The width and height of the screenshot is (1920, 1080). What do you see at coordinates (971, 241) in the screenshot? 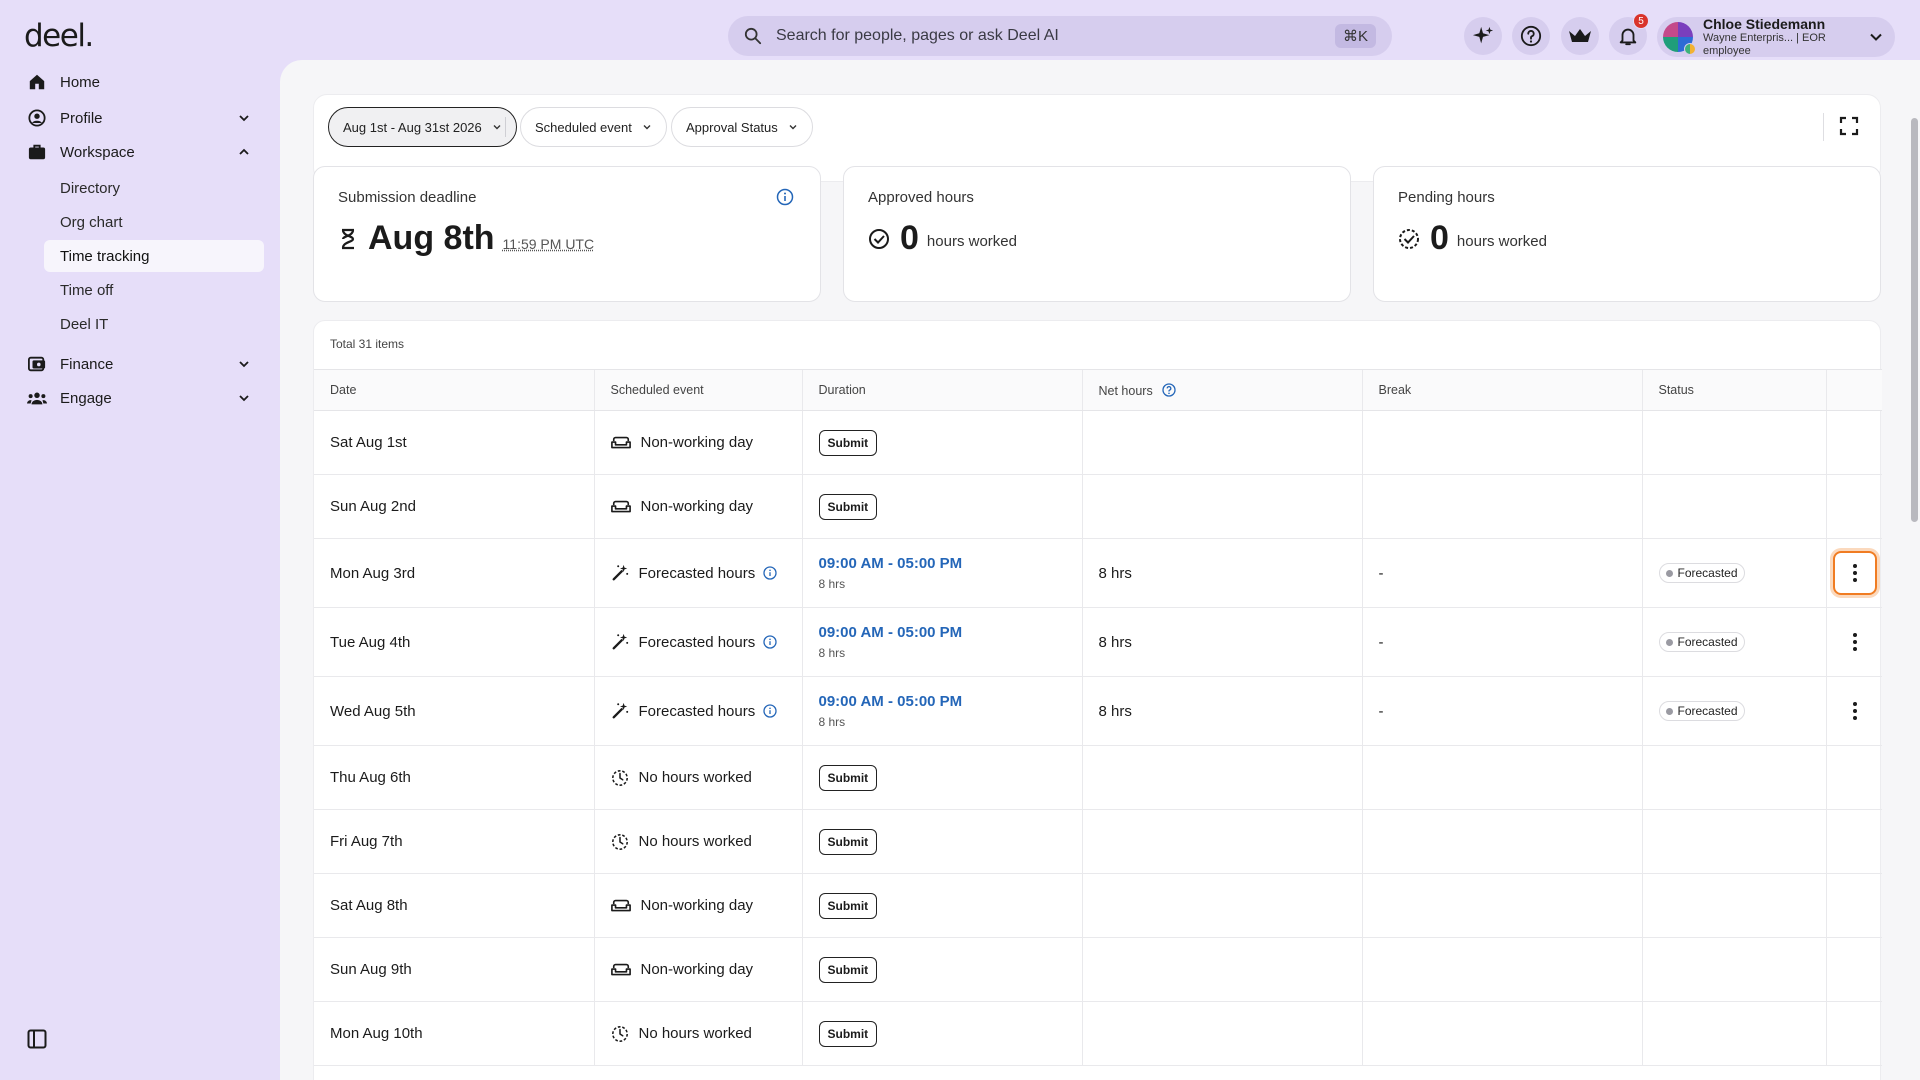
I see `approved-hours-unit: hours worked` at bounding box center [971, 241].